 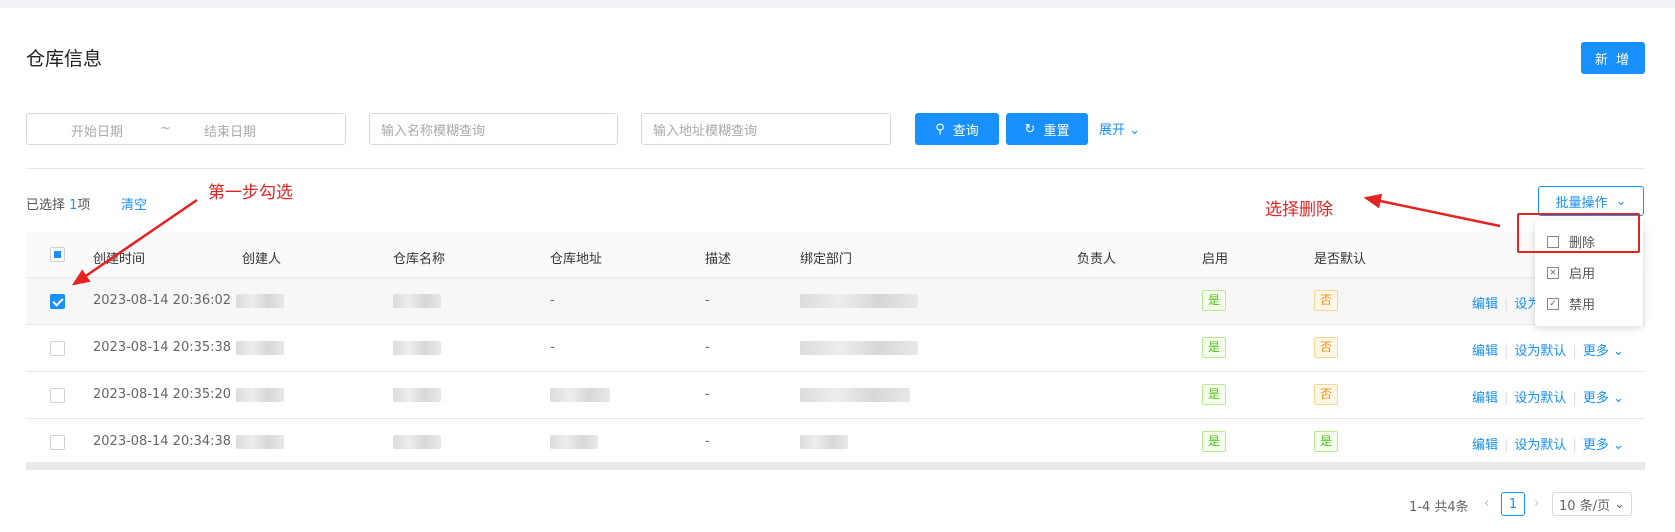 I want to click on next-page-icon: ›, so click(x=1536, y=503).